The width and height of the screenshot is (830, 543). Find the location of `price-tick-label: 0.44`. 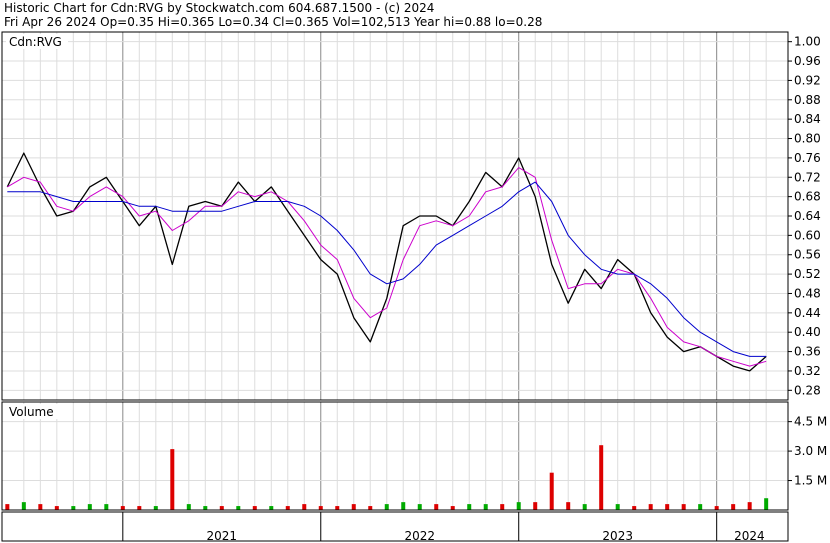

price-tick-label: 0.44 is located at coordinates (807, 313).